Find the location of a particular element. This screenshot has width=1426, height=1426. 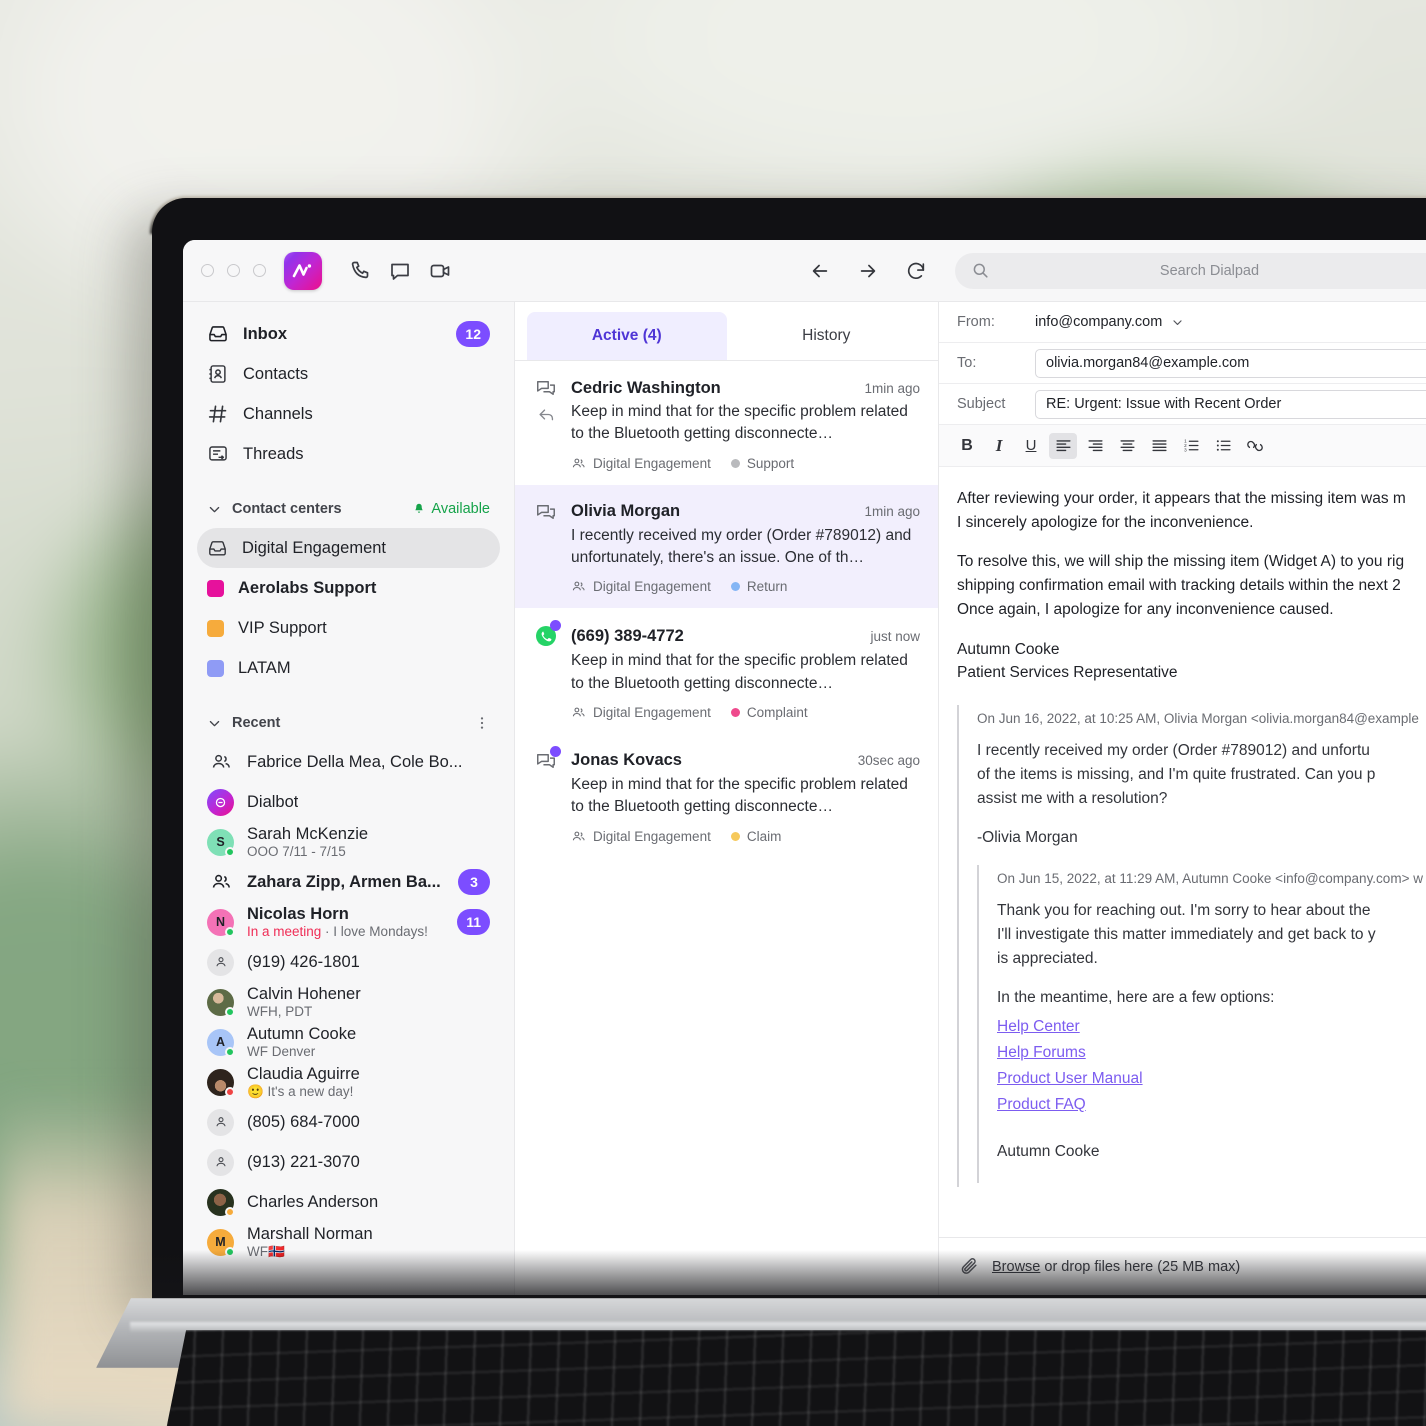

to-input: olivia.morgan84@example.com is located at coordinates (1230, 363).